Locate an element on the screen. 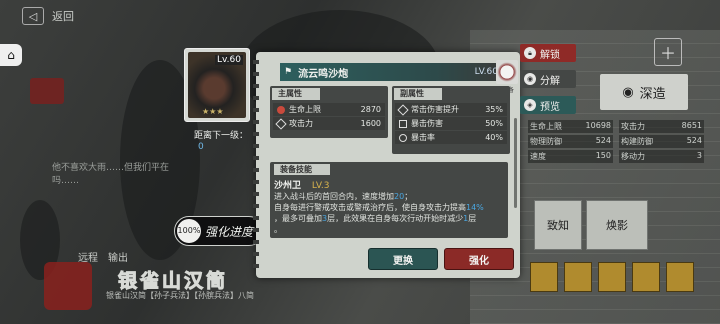 This screenshot has width=720, height=324. home-icon: ⌂ is located at coordinates (11, 55).